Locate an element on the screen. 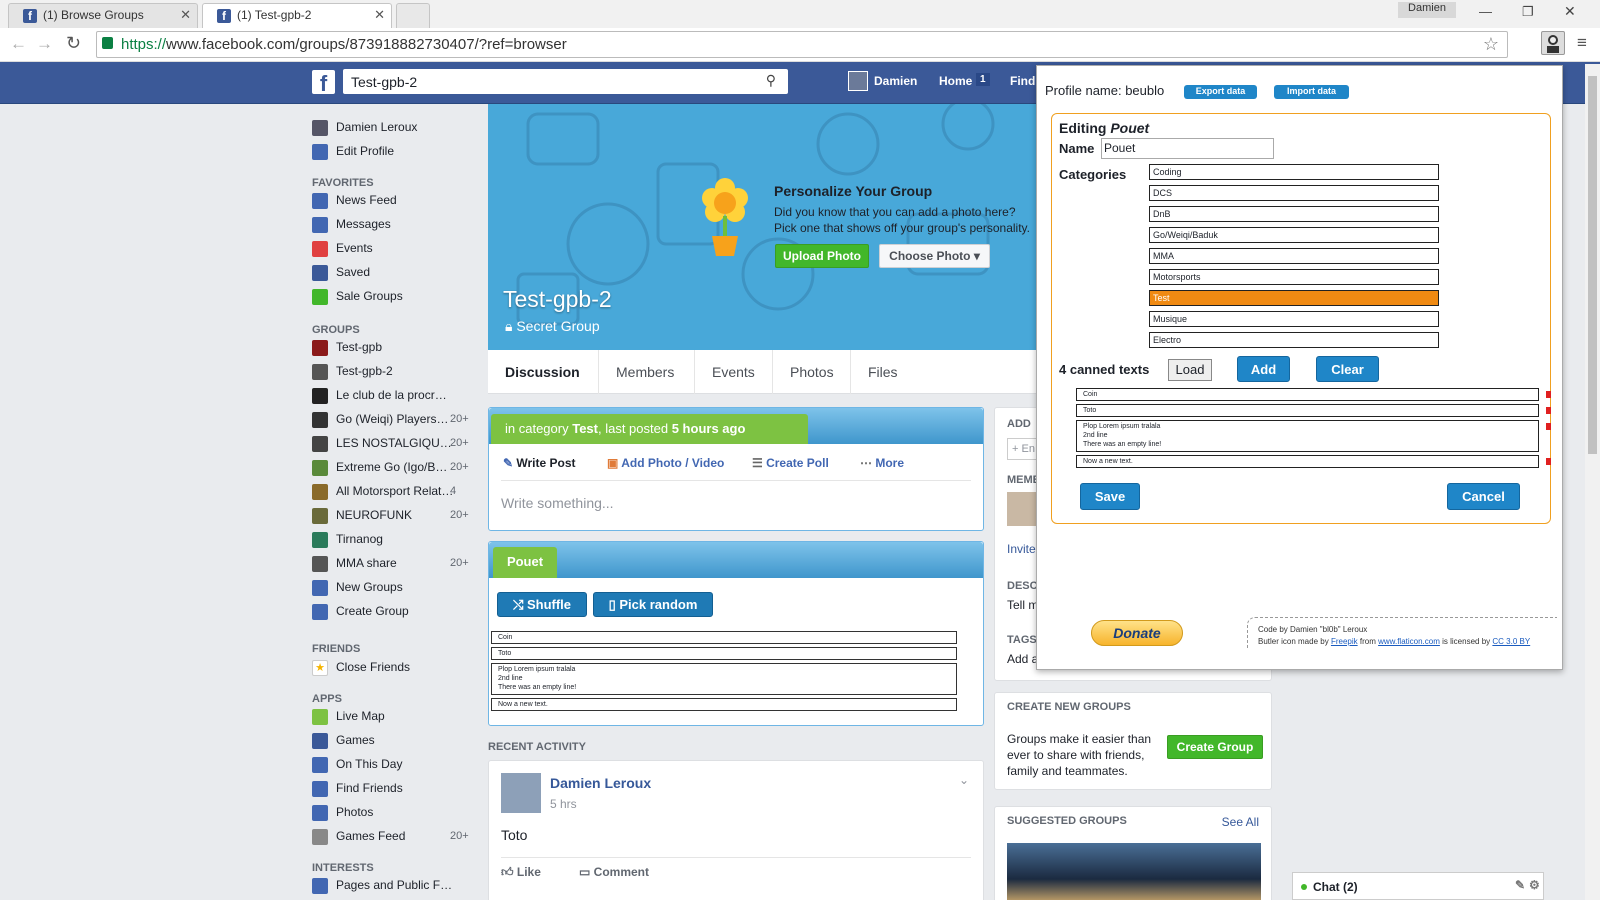 The image size is (1600, 900). description-text: Tell m is located at coordinates (1022, 605).